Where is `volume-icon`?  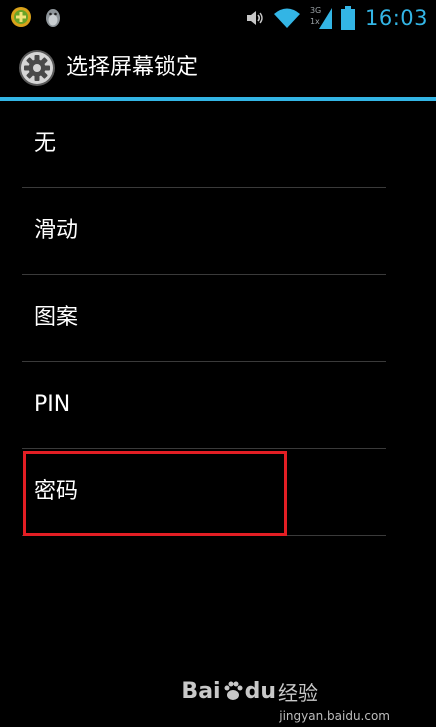 volume-icon is located at coordinates (254, 18).